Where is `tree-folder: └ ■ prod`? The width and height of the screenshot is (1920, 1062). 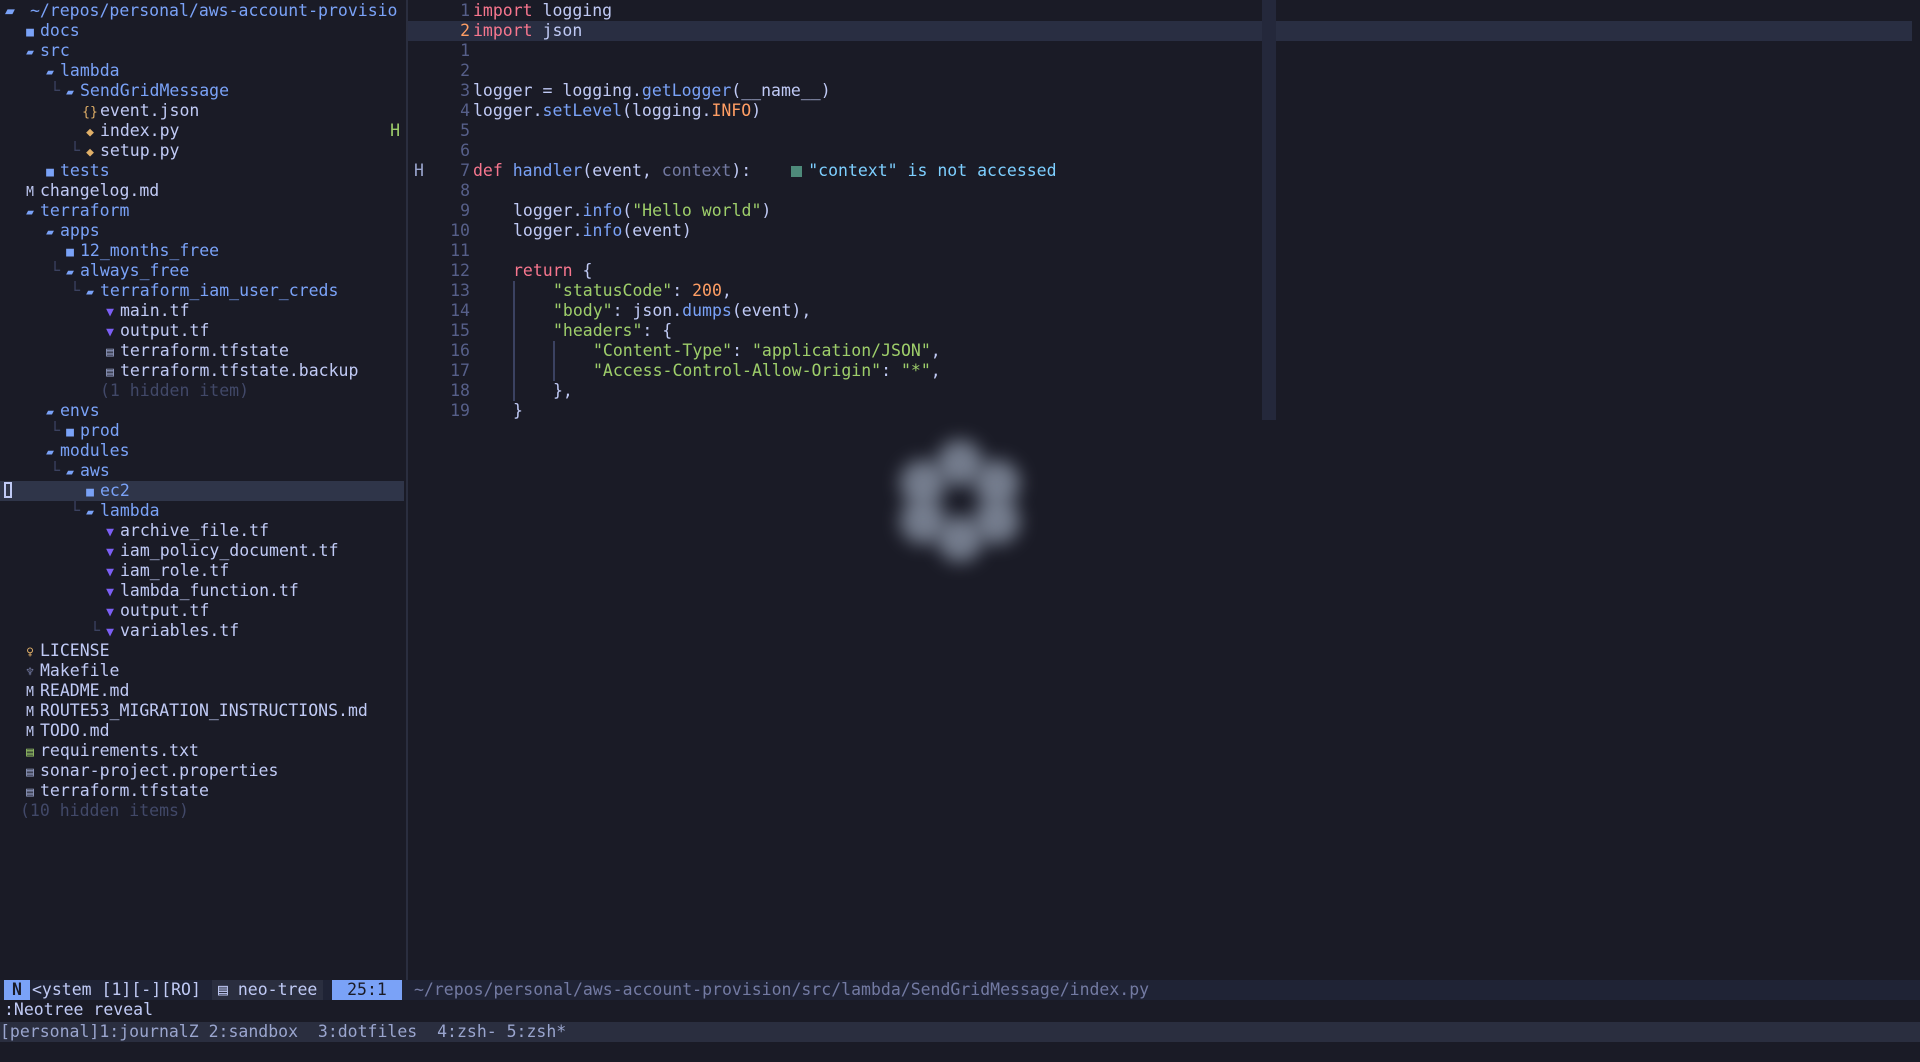
tree-folder: └ ■ prod is located at coordinates (202, 431).